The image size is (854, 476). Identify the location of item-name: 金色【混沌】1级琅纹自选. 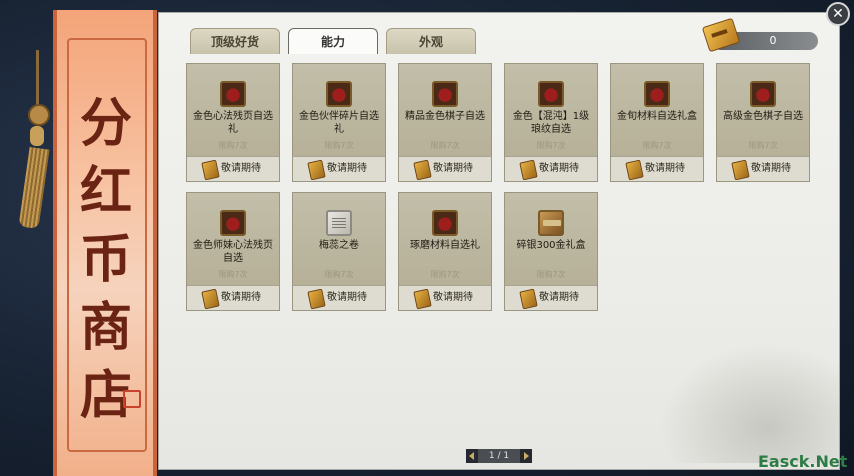
(551, 123).